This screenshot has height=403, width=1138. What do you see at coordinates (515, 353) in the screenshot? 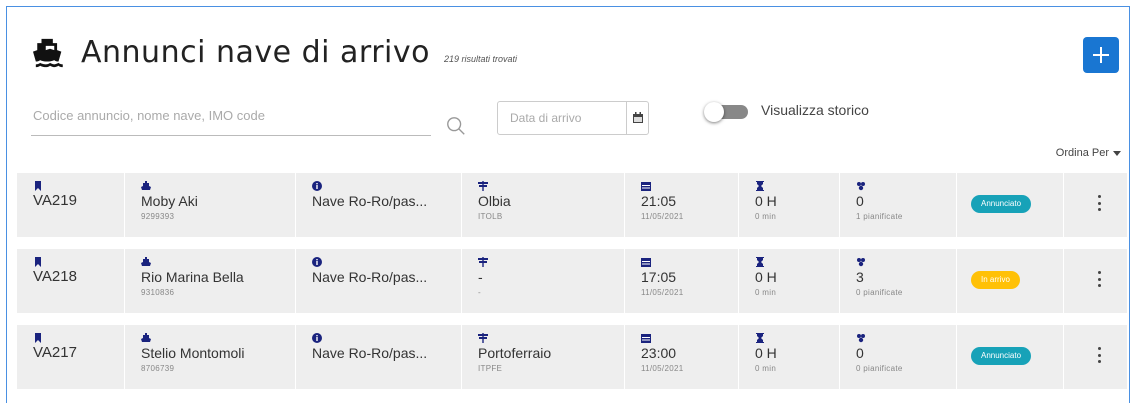
I see `port-name: Portoferraio` at bounding box center [515, 353].